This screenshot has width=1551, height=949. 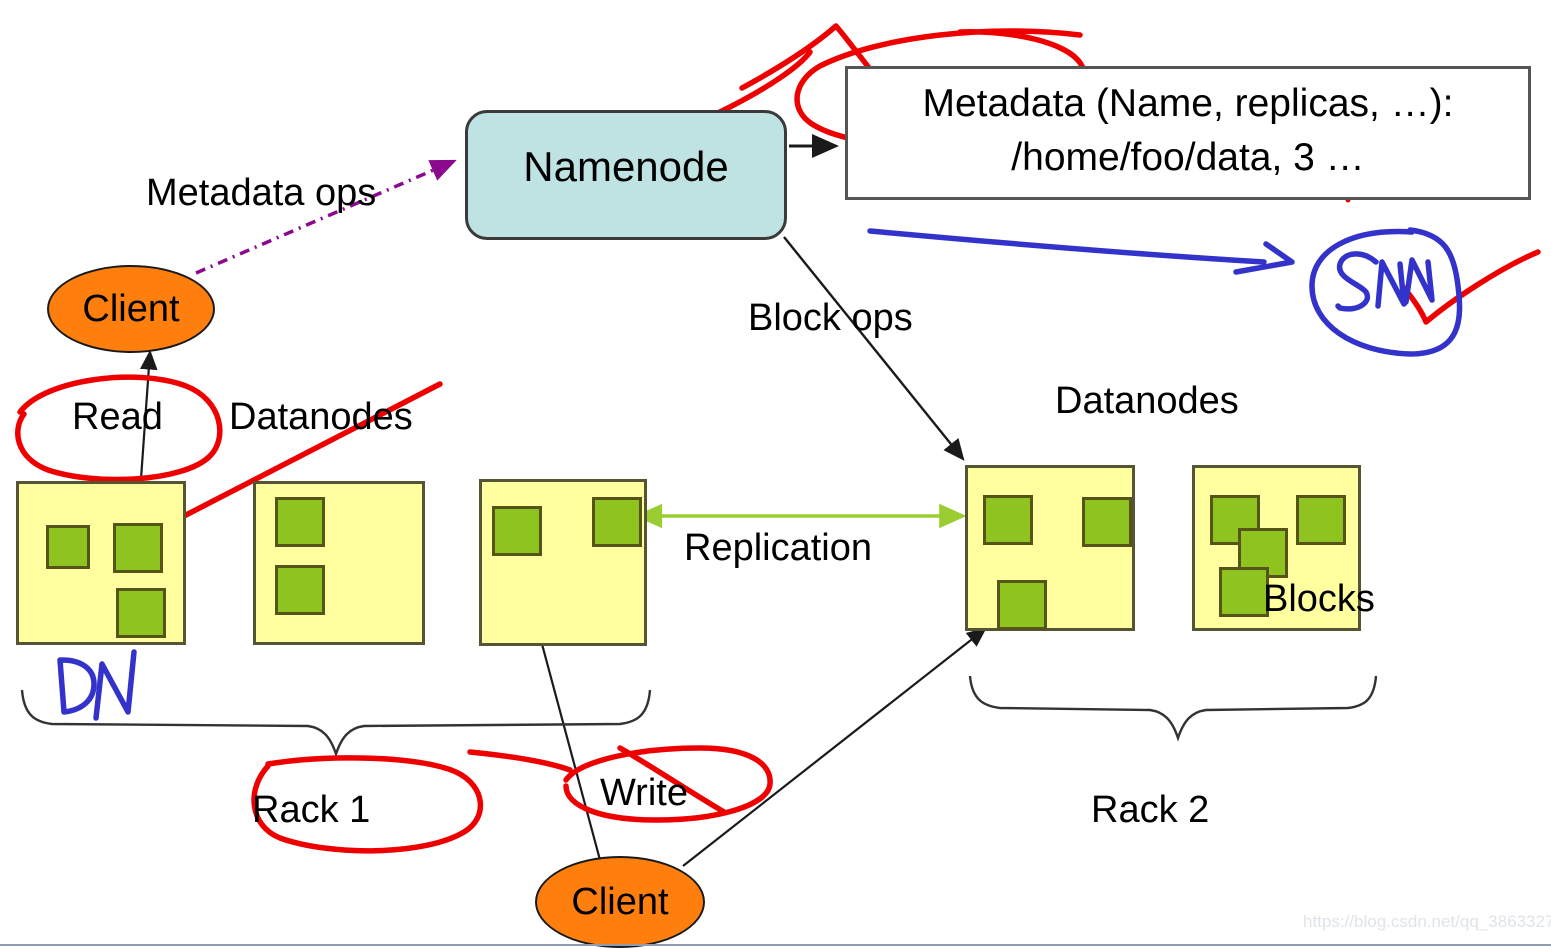 I want to click on label-write: Write, so click(x=644, y=793).